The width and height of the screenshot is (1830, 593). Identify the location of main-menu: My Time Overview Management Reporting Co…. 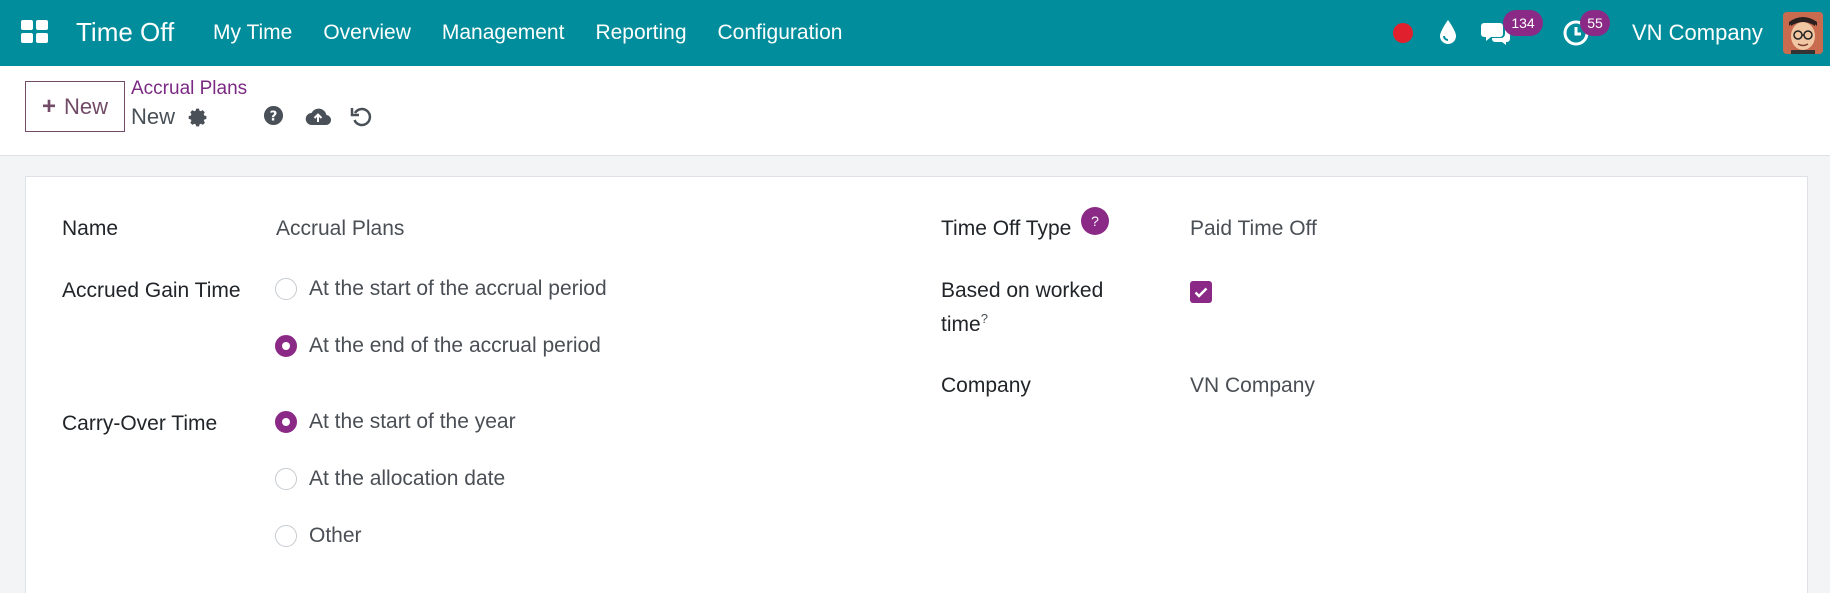
(543, 33).